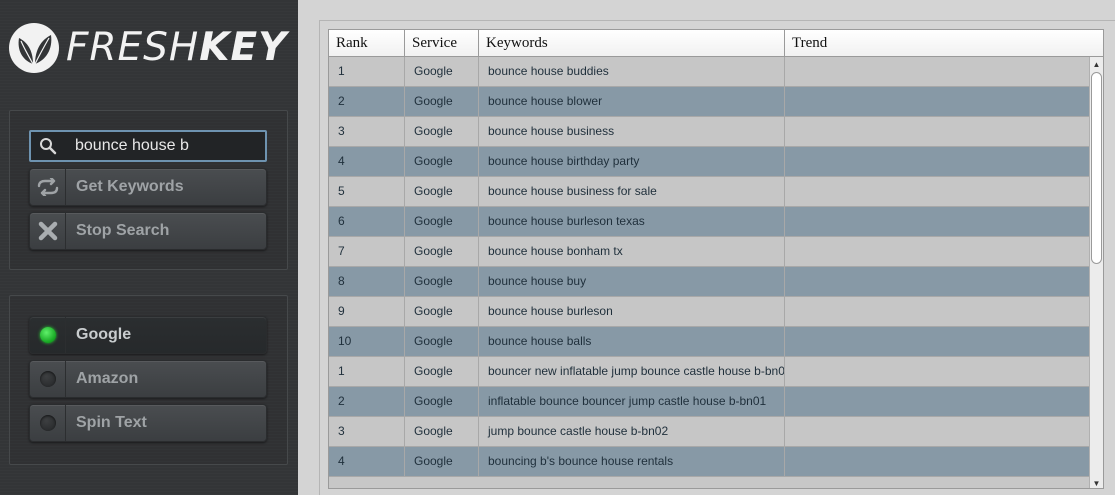  What do you see at coordinates (1096, 272) in the screenshot?
I see `vertical-scrollbar: ▲ ▼` at bounding box center [1096, 272].